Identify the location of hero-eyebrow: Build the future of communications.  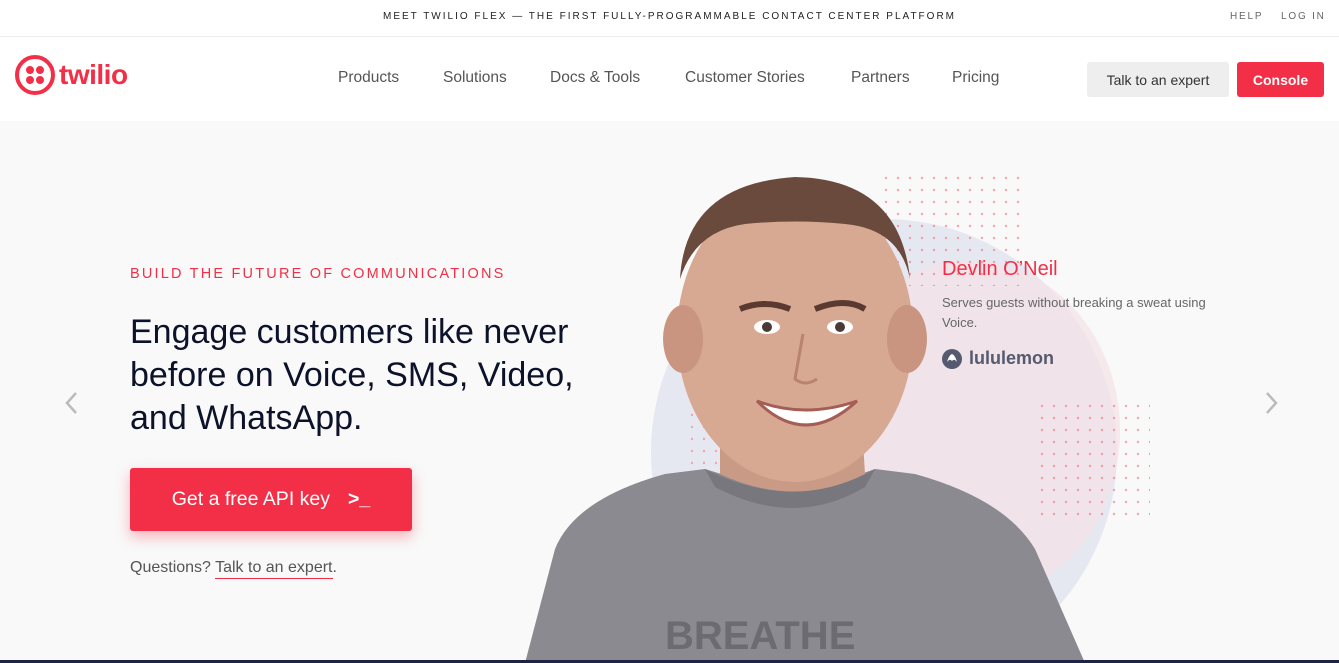
(318, 274).